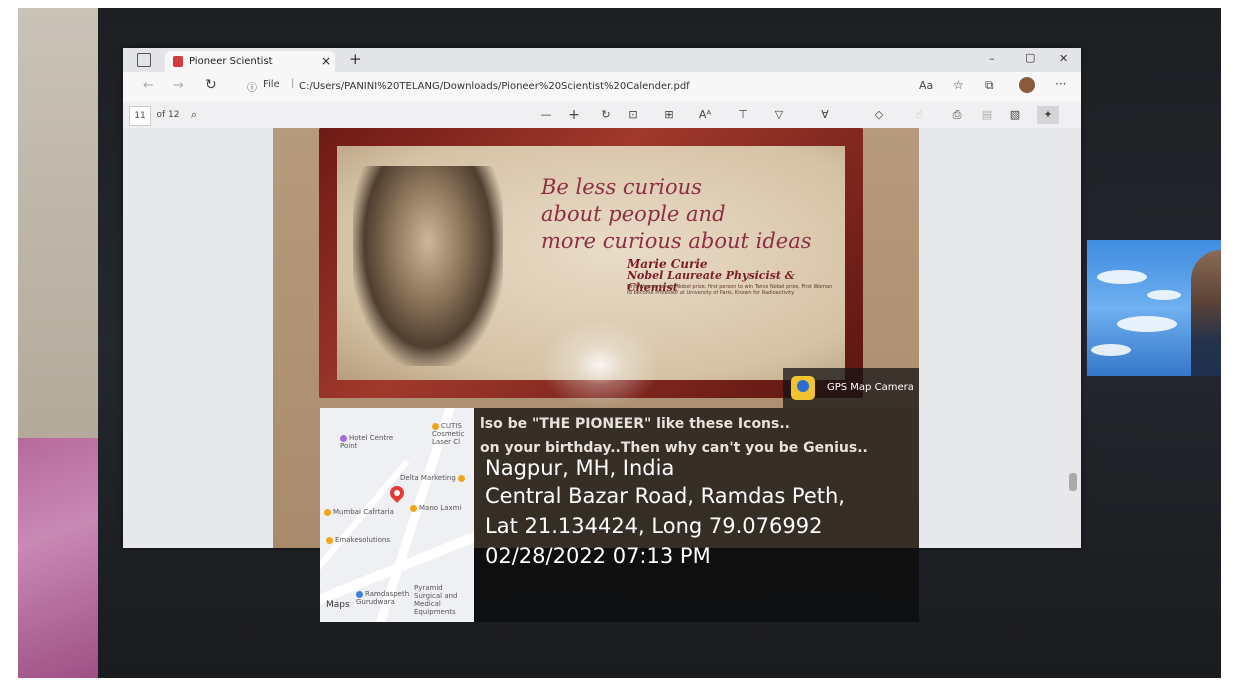 This screenshot has width=1237, height=686. What do you see at coordinates (1063, 58) in the screenshot?
I see `close-button: ✕` at bounding box center [1063, 58].